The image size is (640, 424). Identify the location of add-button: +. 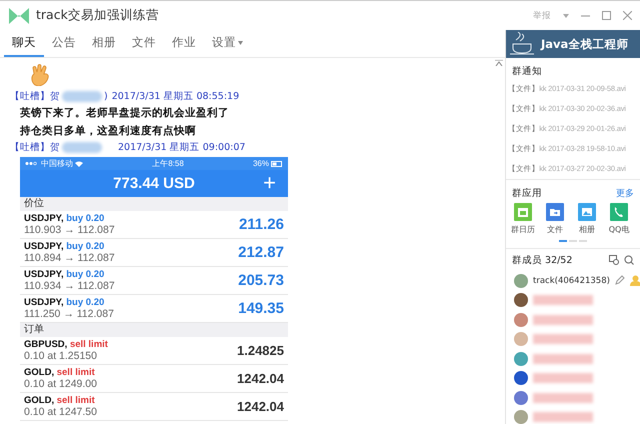
(269, 183).